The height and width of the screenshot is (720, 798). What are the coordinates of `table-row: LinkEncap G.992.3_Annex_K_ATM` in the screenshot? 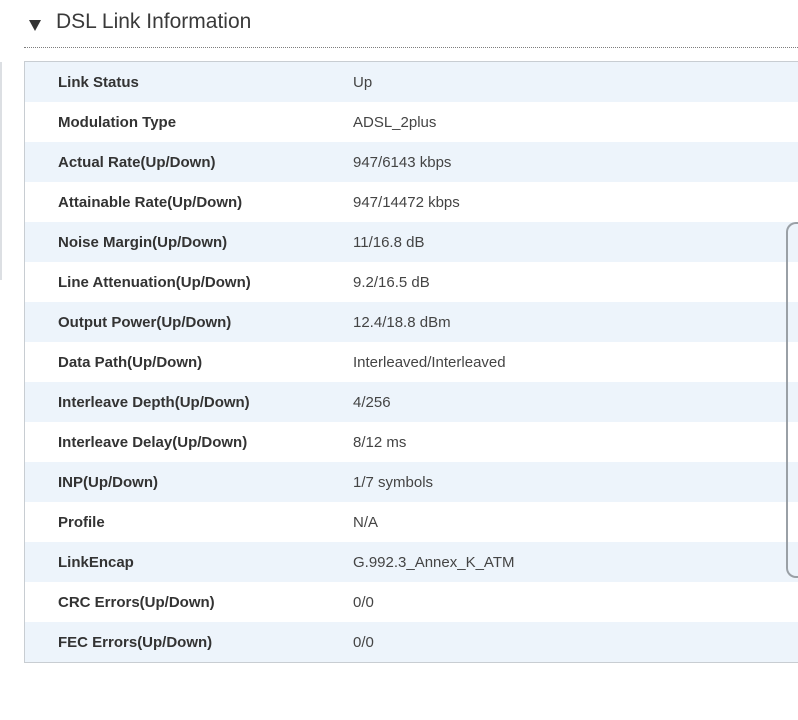 It's located at (411, 562).